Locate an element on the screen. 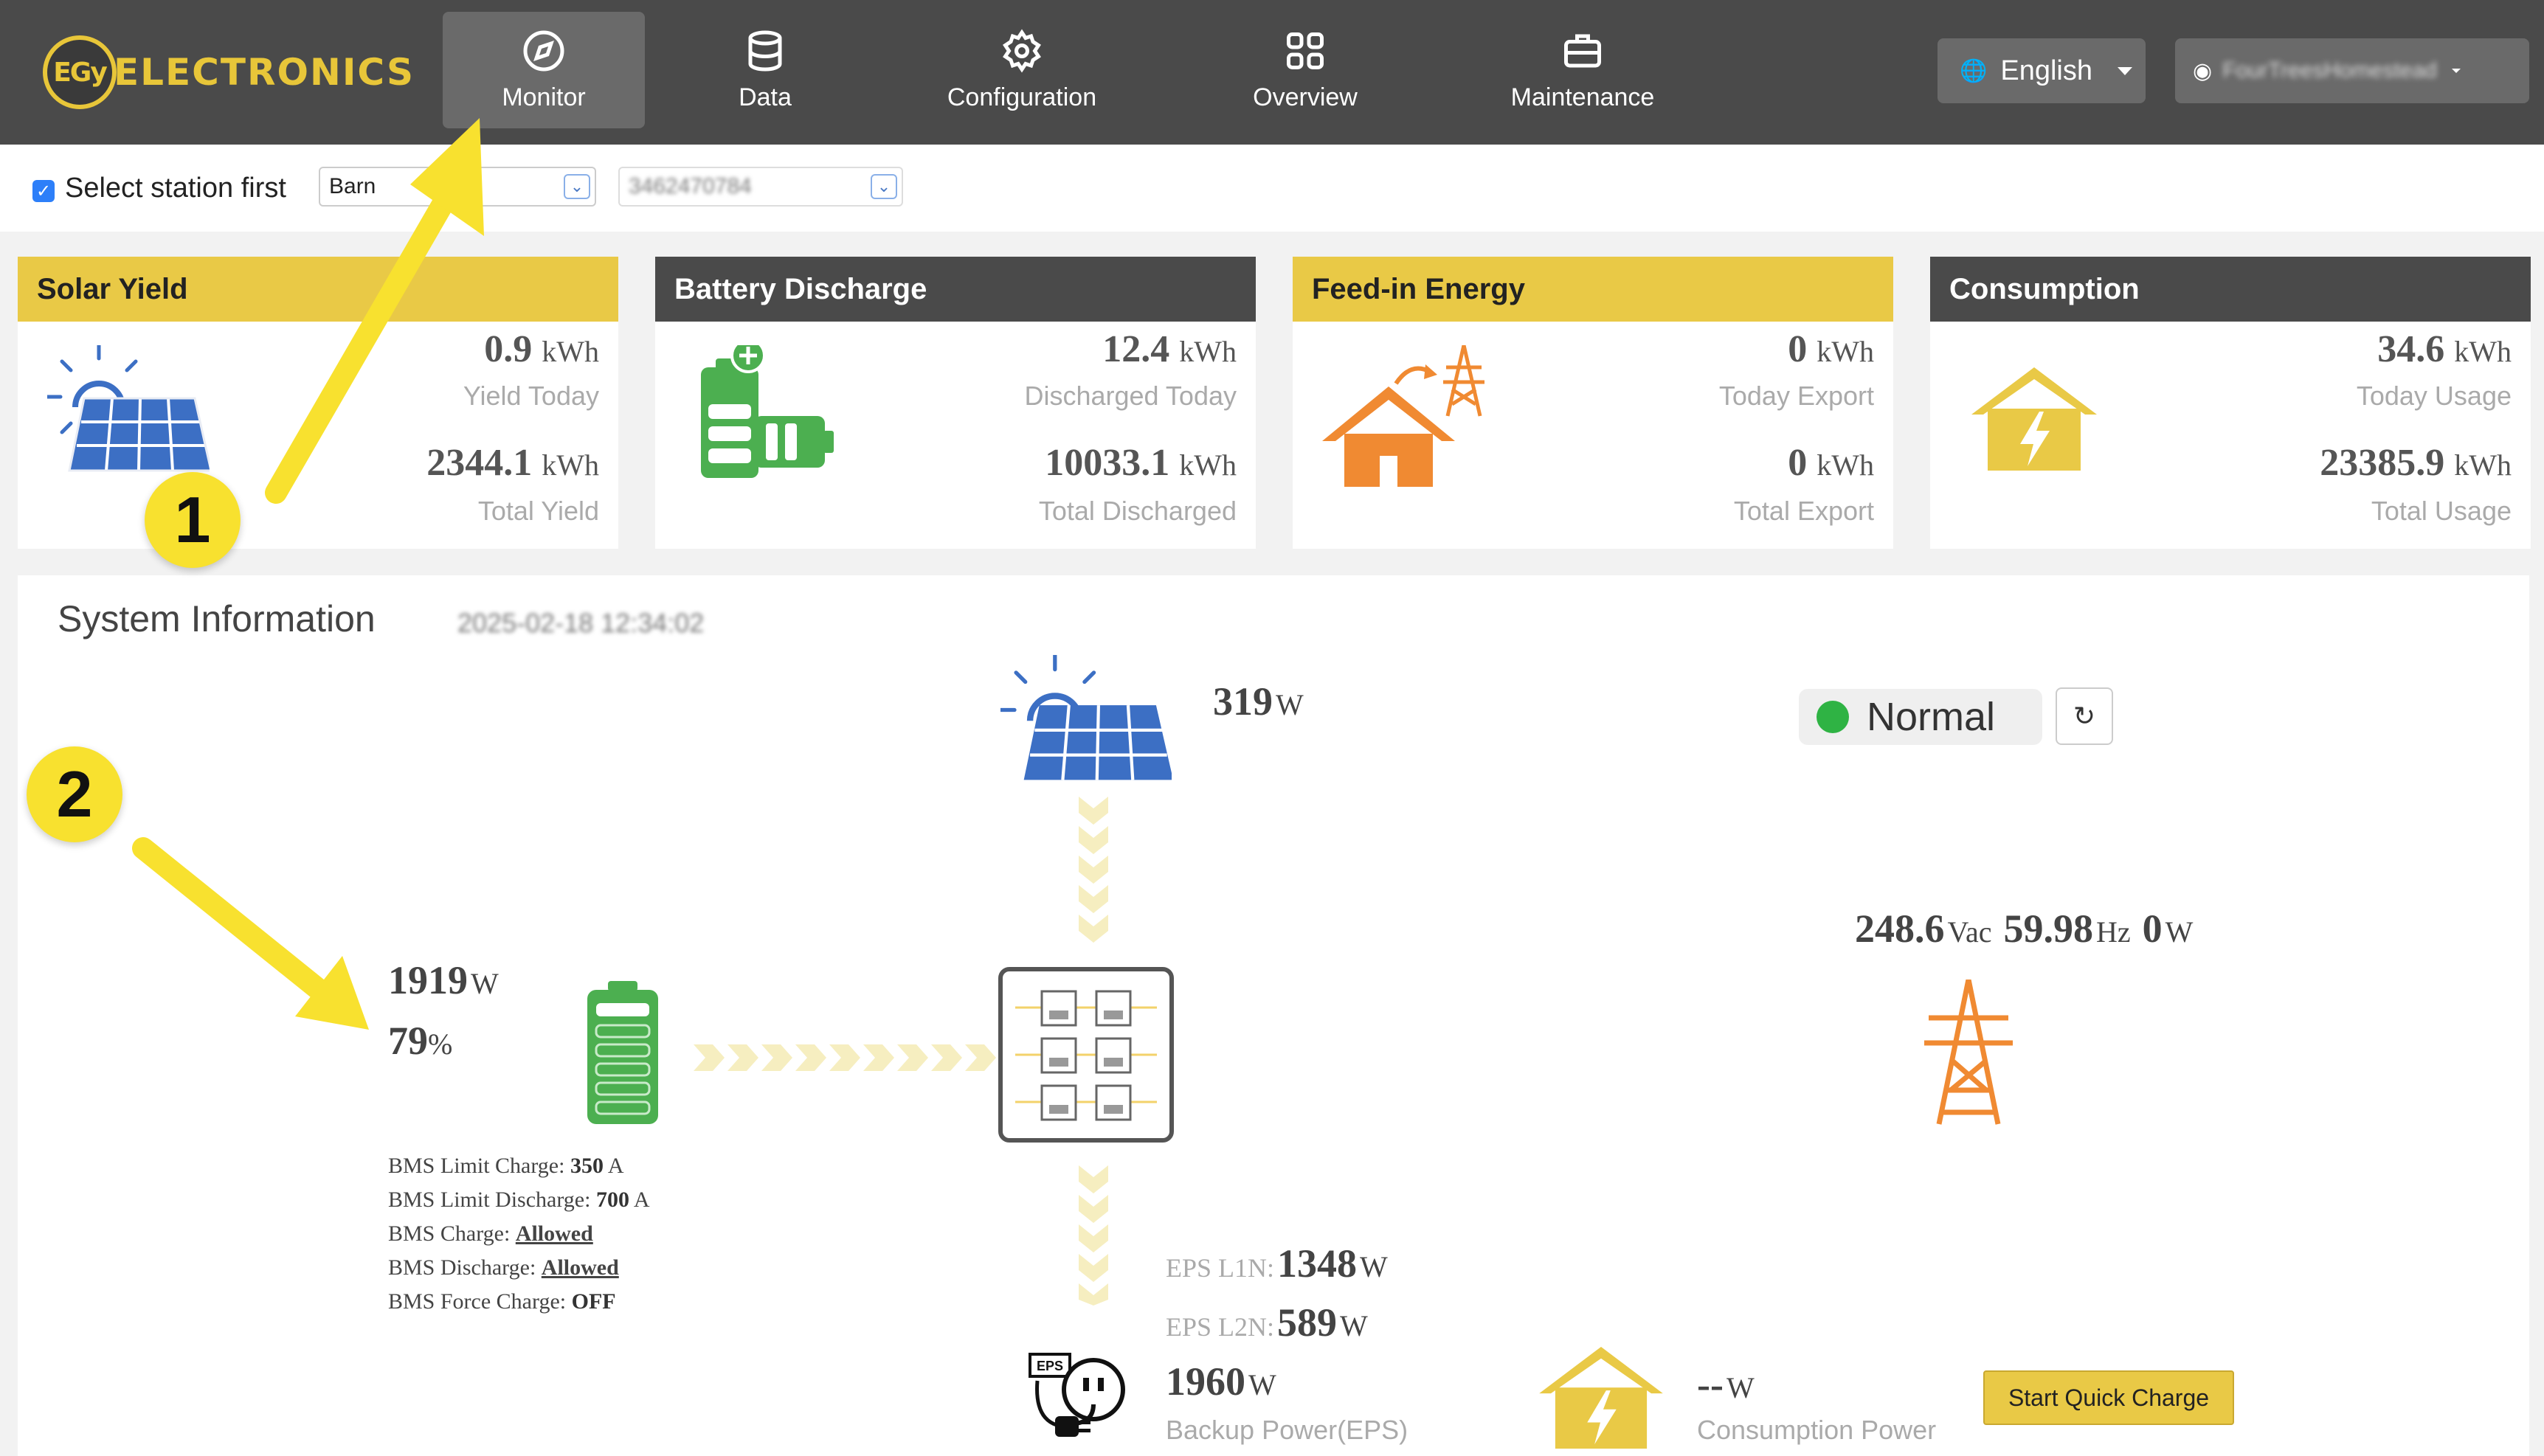 Image resolution: width=2544 pixels, height=1456 pixels. system-information-title: System Information is located at coordinates (217, 618).